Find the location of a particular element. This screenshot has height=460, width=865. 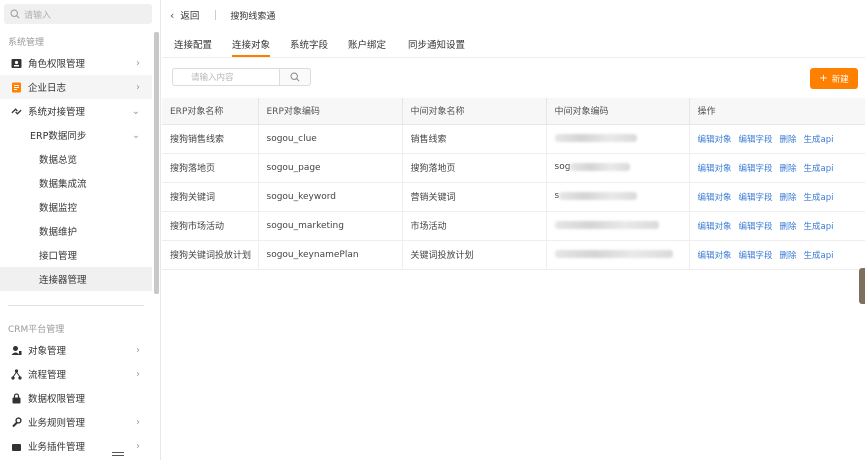

back-button: ‹ 返回 is located at coordinates (185, 15).